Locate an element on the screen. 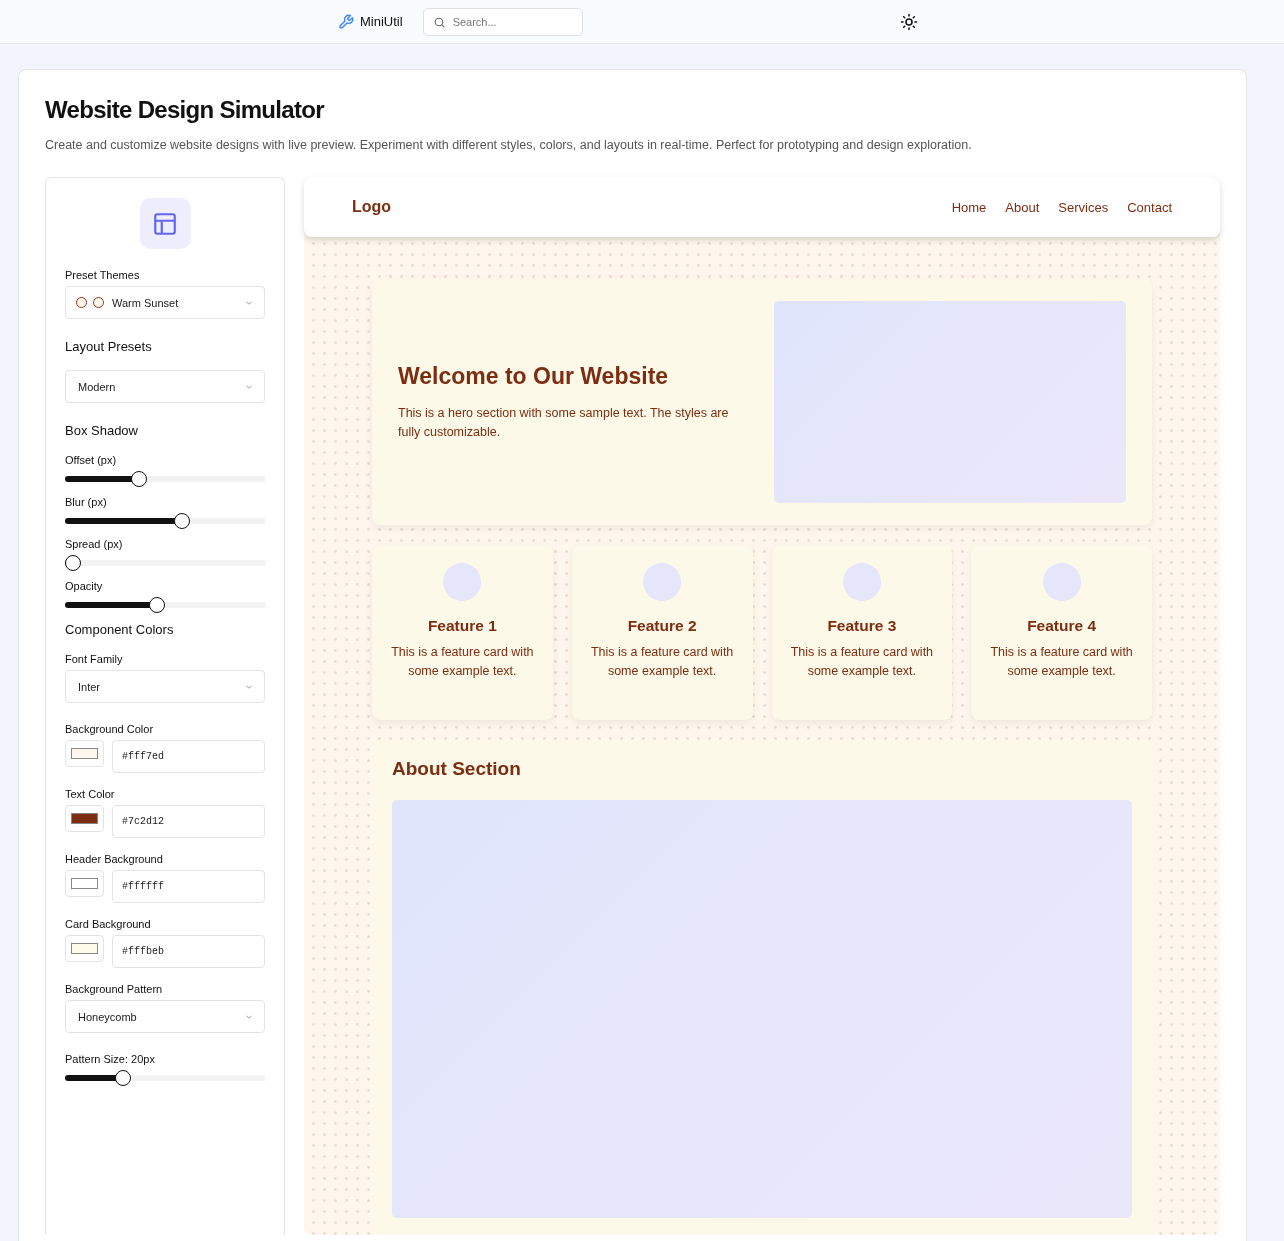 The width and height of the screenshot is (1284, 1241). wrench-icon is located at coordinates (346, 21).